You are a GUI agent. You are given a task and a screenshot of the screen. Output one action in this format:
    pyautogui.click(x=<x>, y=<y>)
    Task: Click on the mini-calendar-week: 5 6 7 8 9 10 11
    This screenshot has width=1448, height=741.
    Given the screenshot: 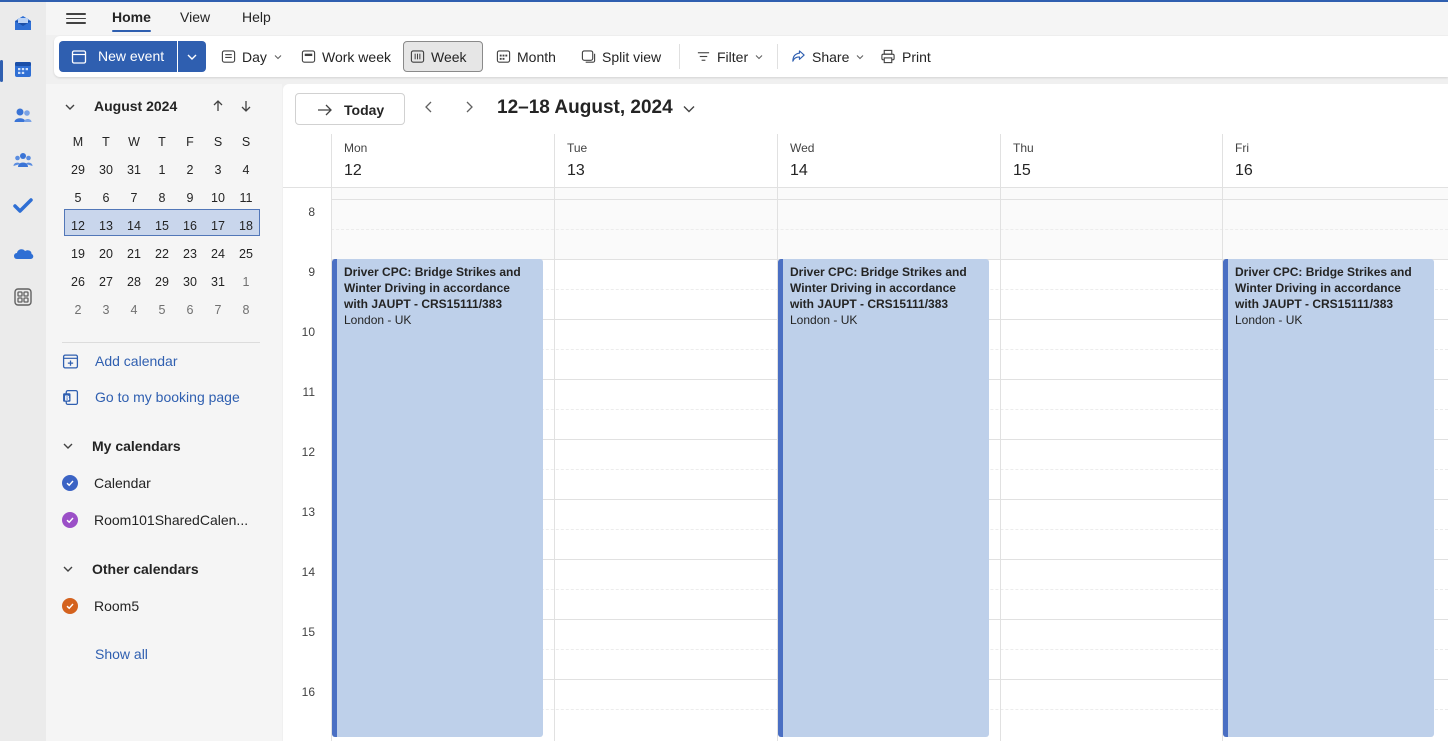 What is the action you would take?
    pyautogui.click(x=162, y=198)
    